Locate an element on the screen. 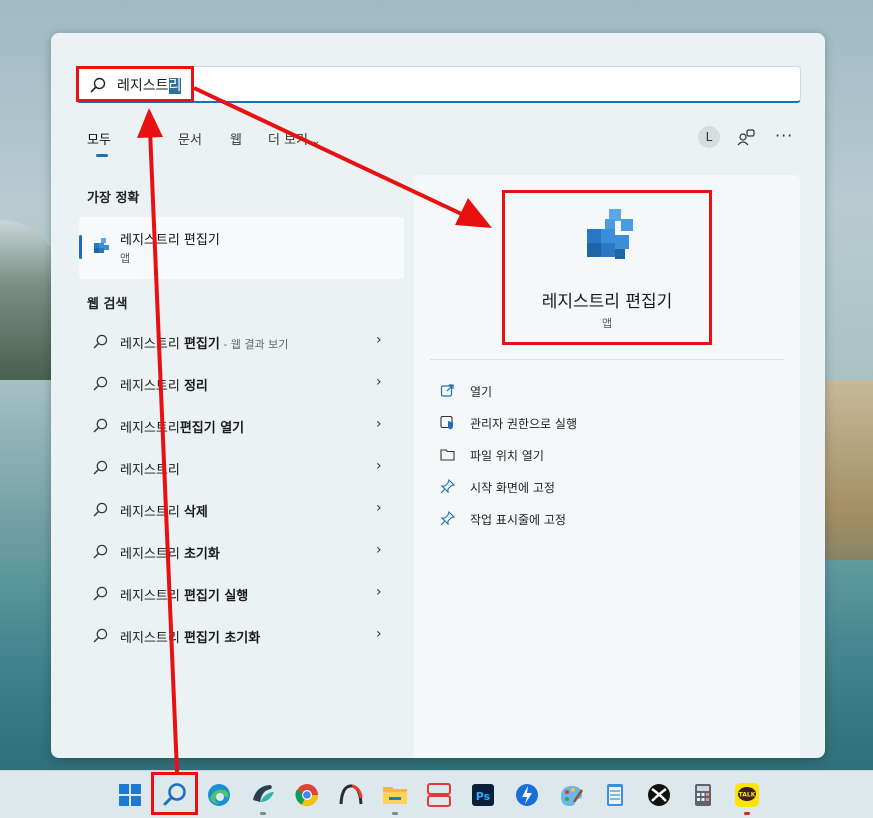  split-window-icon is located at coordinates (439, 795).